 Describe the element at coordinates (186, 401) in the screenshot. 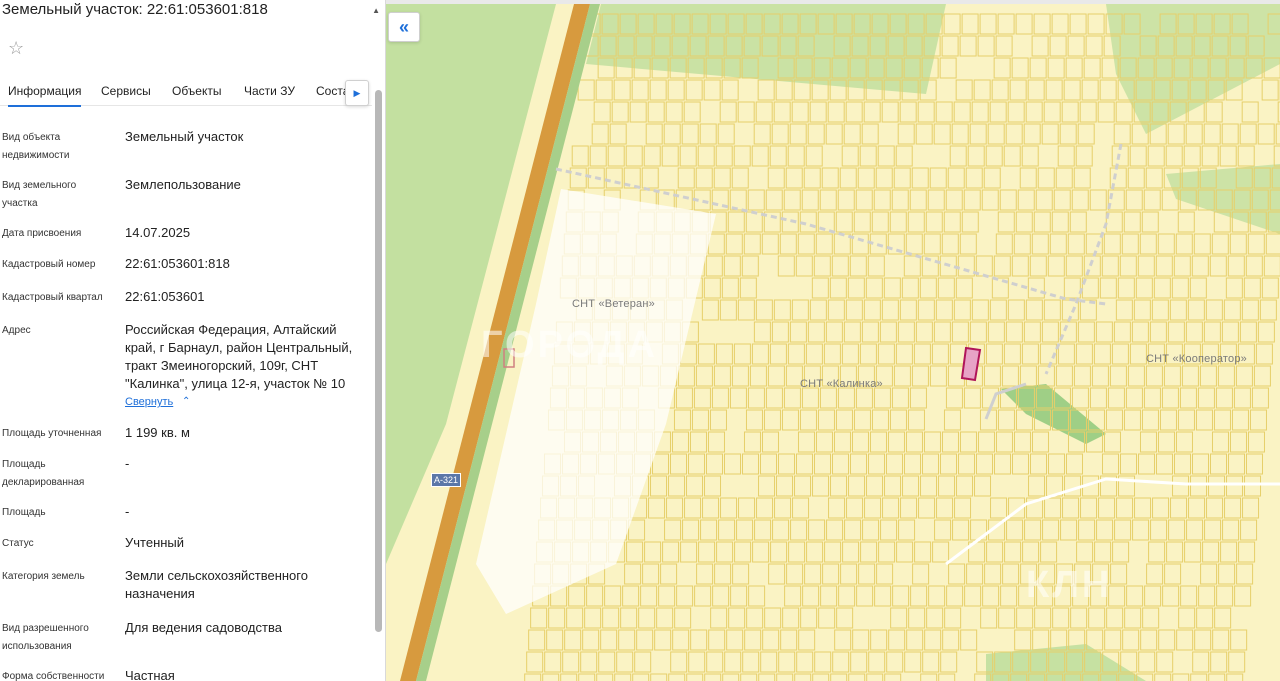

I see `chevron-up-icon: ⌃` at that location.